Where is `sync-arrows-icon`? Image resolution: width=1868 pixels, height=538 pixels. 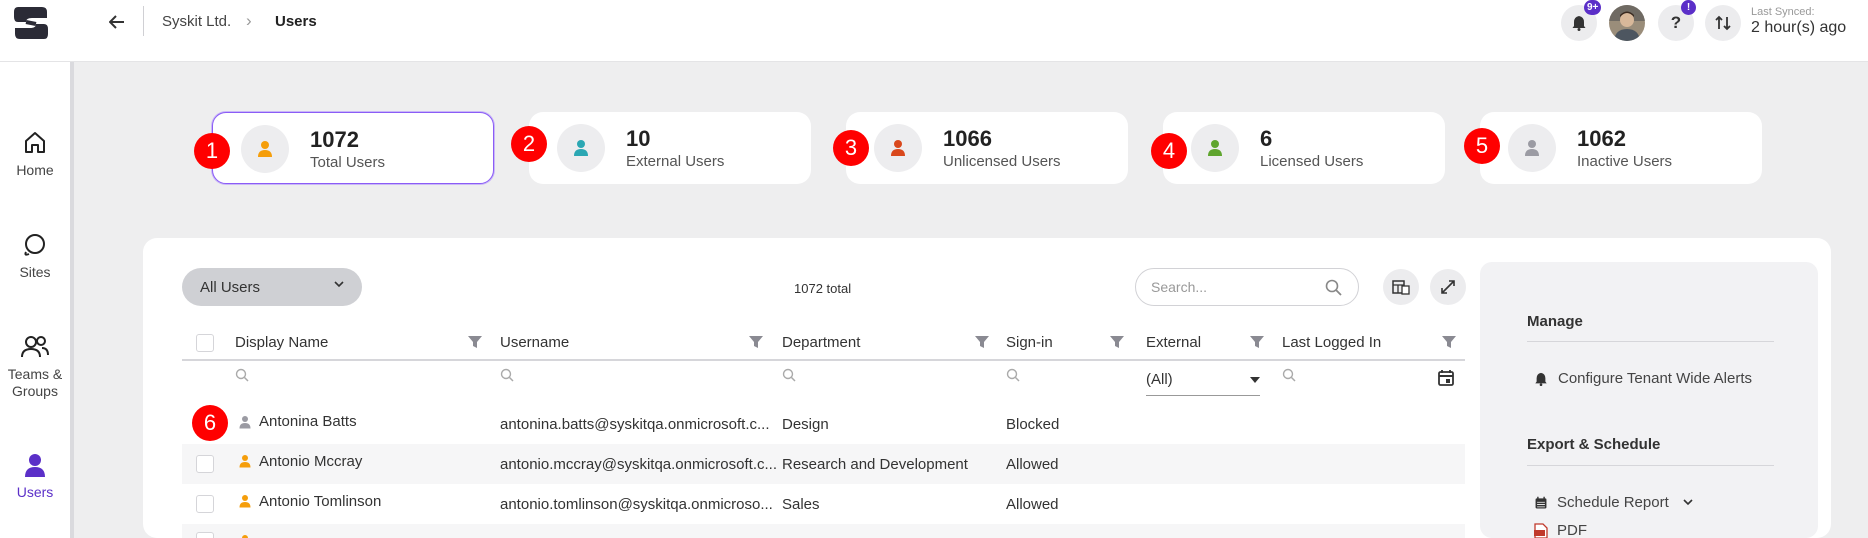 sync-arrows-icon is located at coordinates (1723, 23).